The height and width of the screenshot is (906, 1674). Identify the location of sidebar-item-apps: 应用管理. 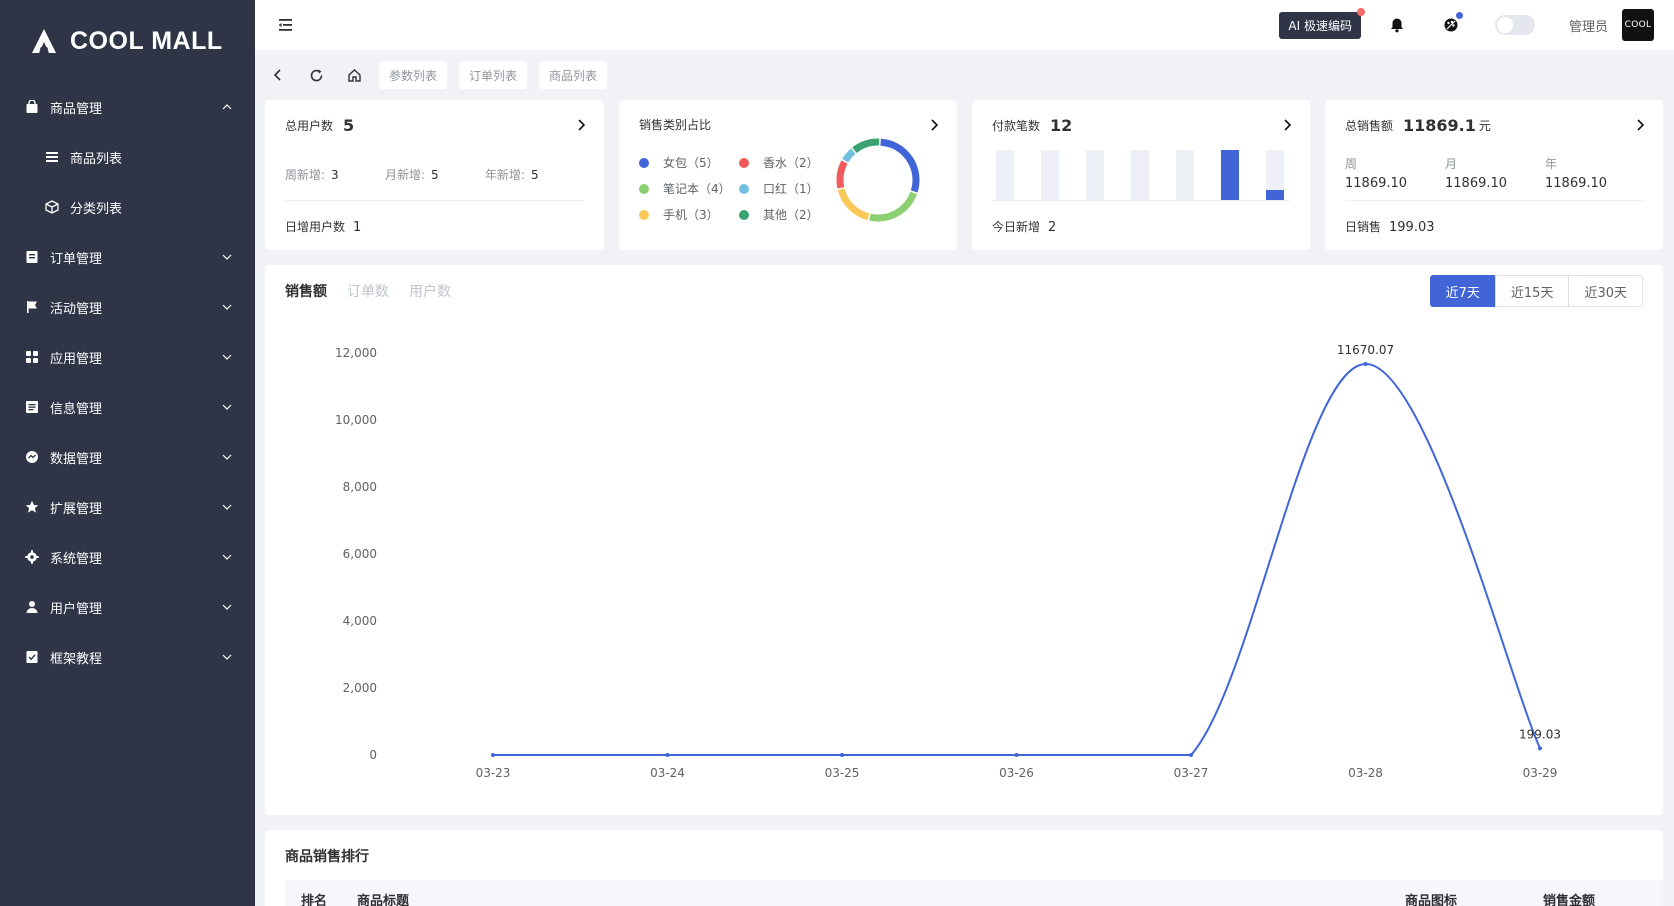
(127, 357).